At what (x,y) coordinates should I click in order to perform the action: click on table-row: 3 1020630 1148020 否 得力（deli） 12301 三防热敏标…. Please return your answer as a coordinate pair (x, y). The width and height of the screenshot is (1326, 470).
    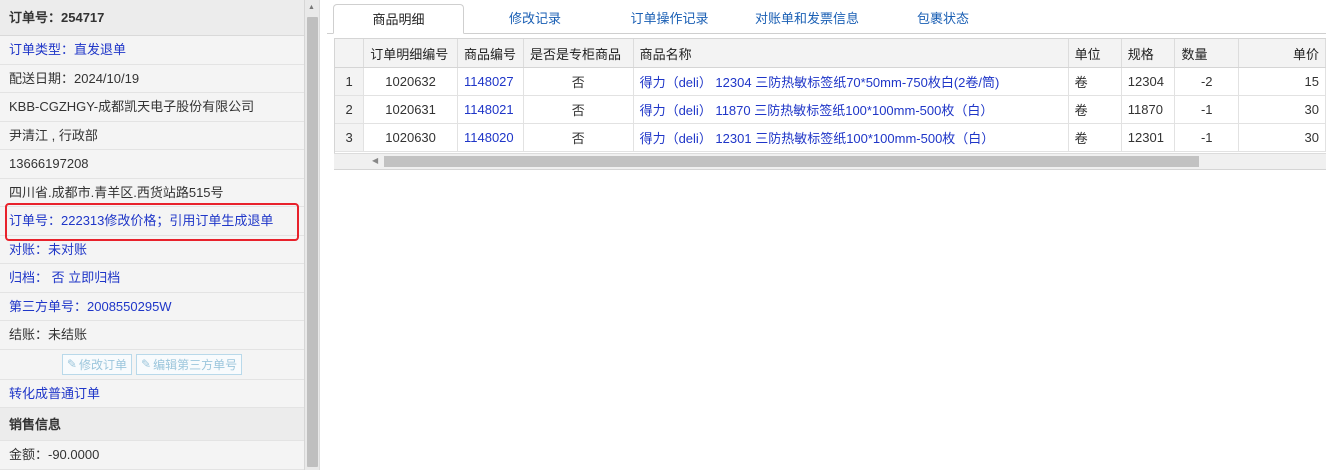
    Looking at the image, I should click on (830, 137).